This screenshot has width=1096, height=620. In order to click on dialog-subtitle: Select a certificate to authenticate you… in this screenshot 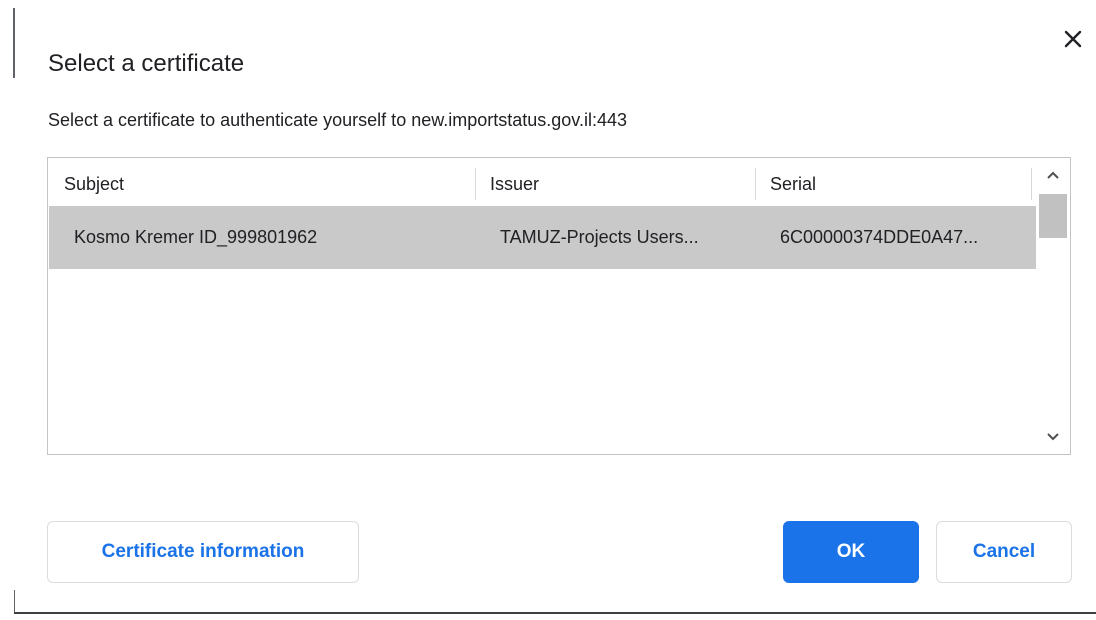, I will do `click(337, 120)`.